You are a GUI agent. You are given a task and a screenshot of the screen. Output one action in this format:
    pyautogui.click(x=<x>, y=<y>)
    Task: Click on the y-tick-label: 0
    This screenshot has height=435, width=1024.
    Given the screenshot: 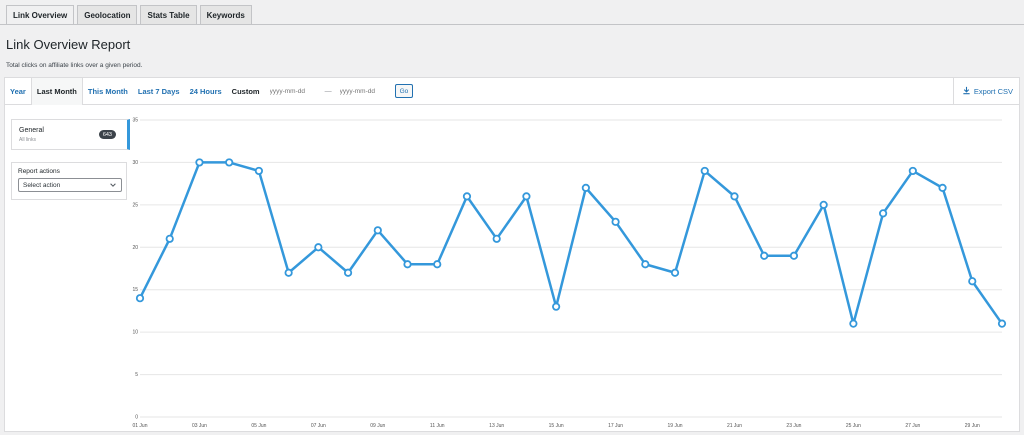 What is the action you would take?
    pyautogui.click(x=136, y=418)
    